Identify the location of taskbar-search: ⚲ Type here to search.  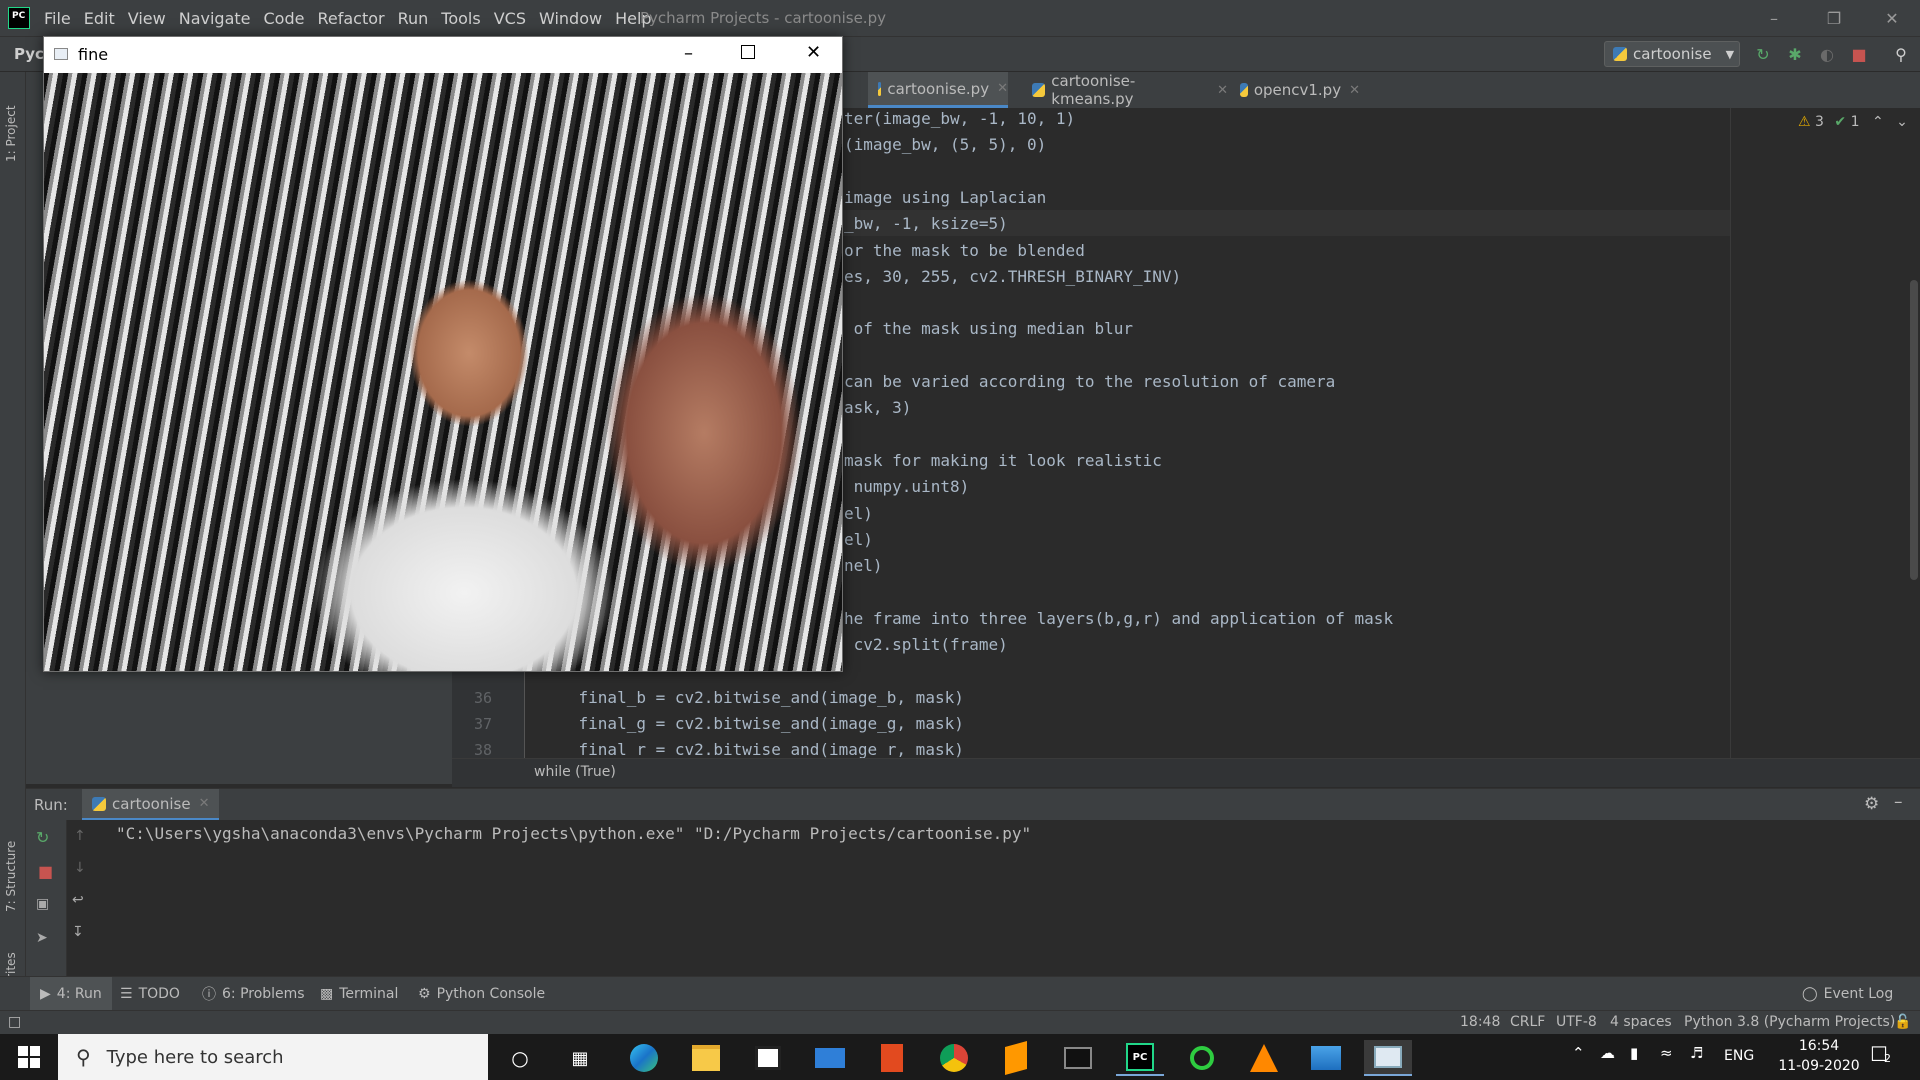
(273, 1057).